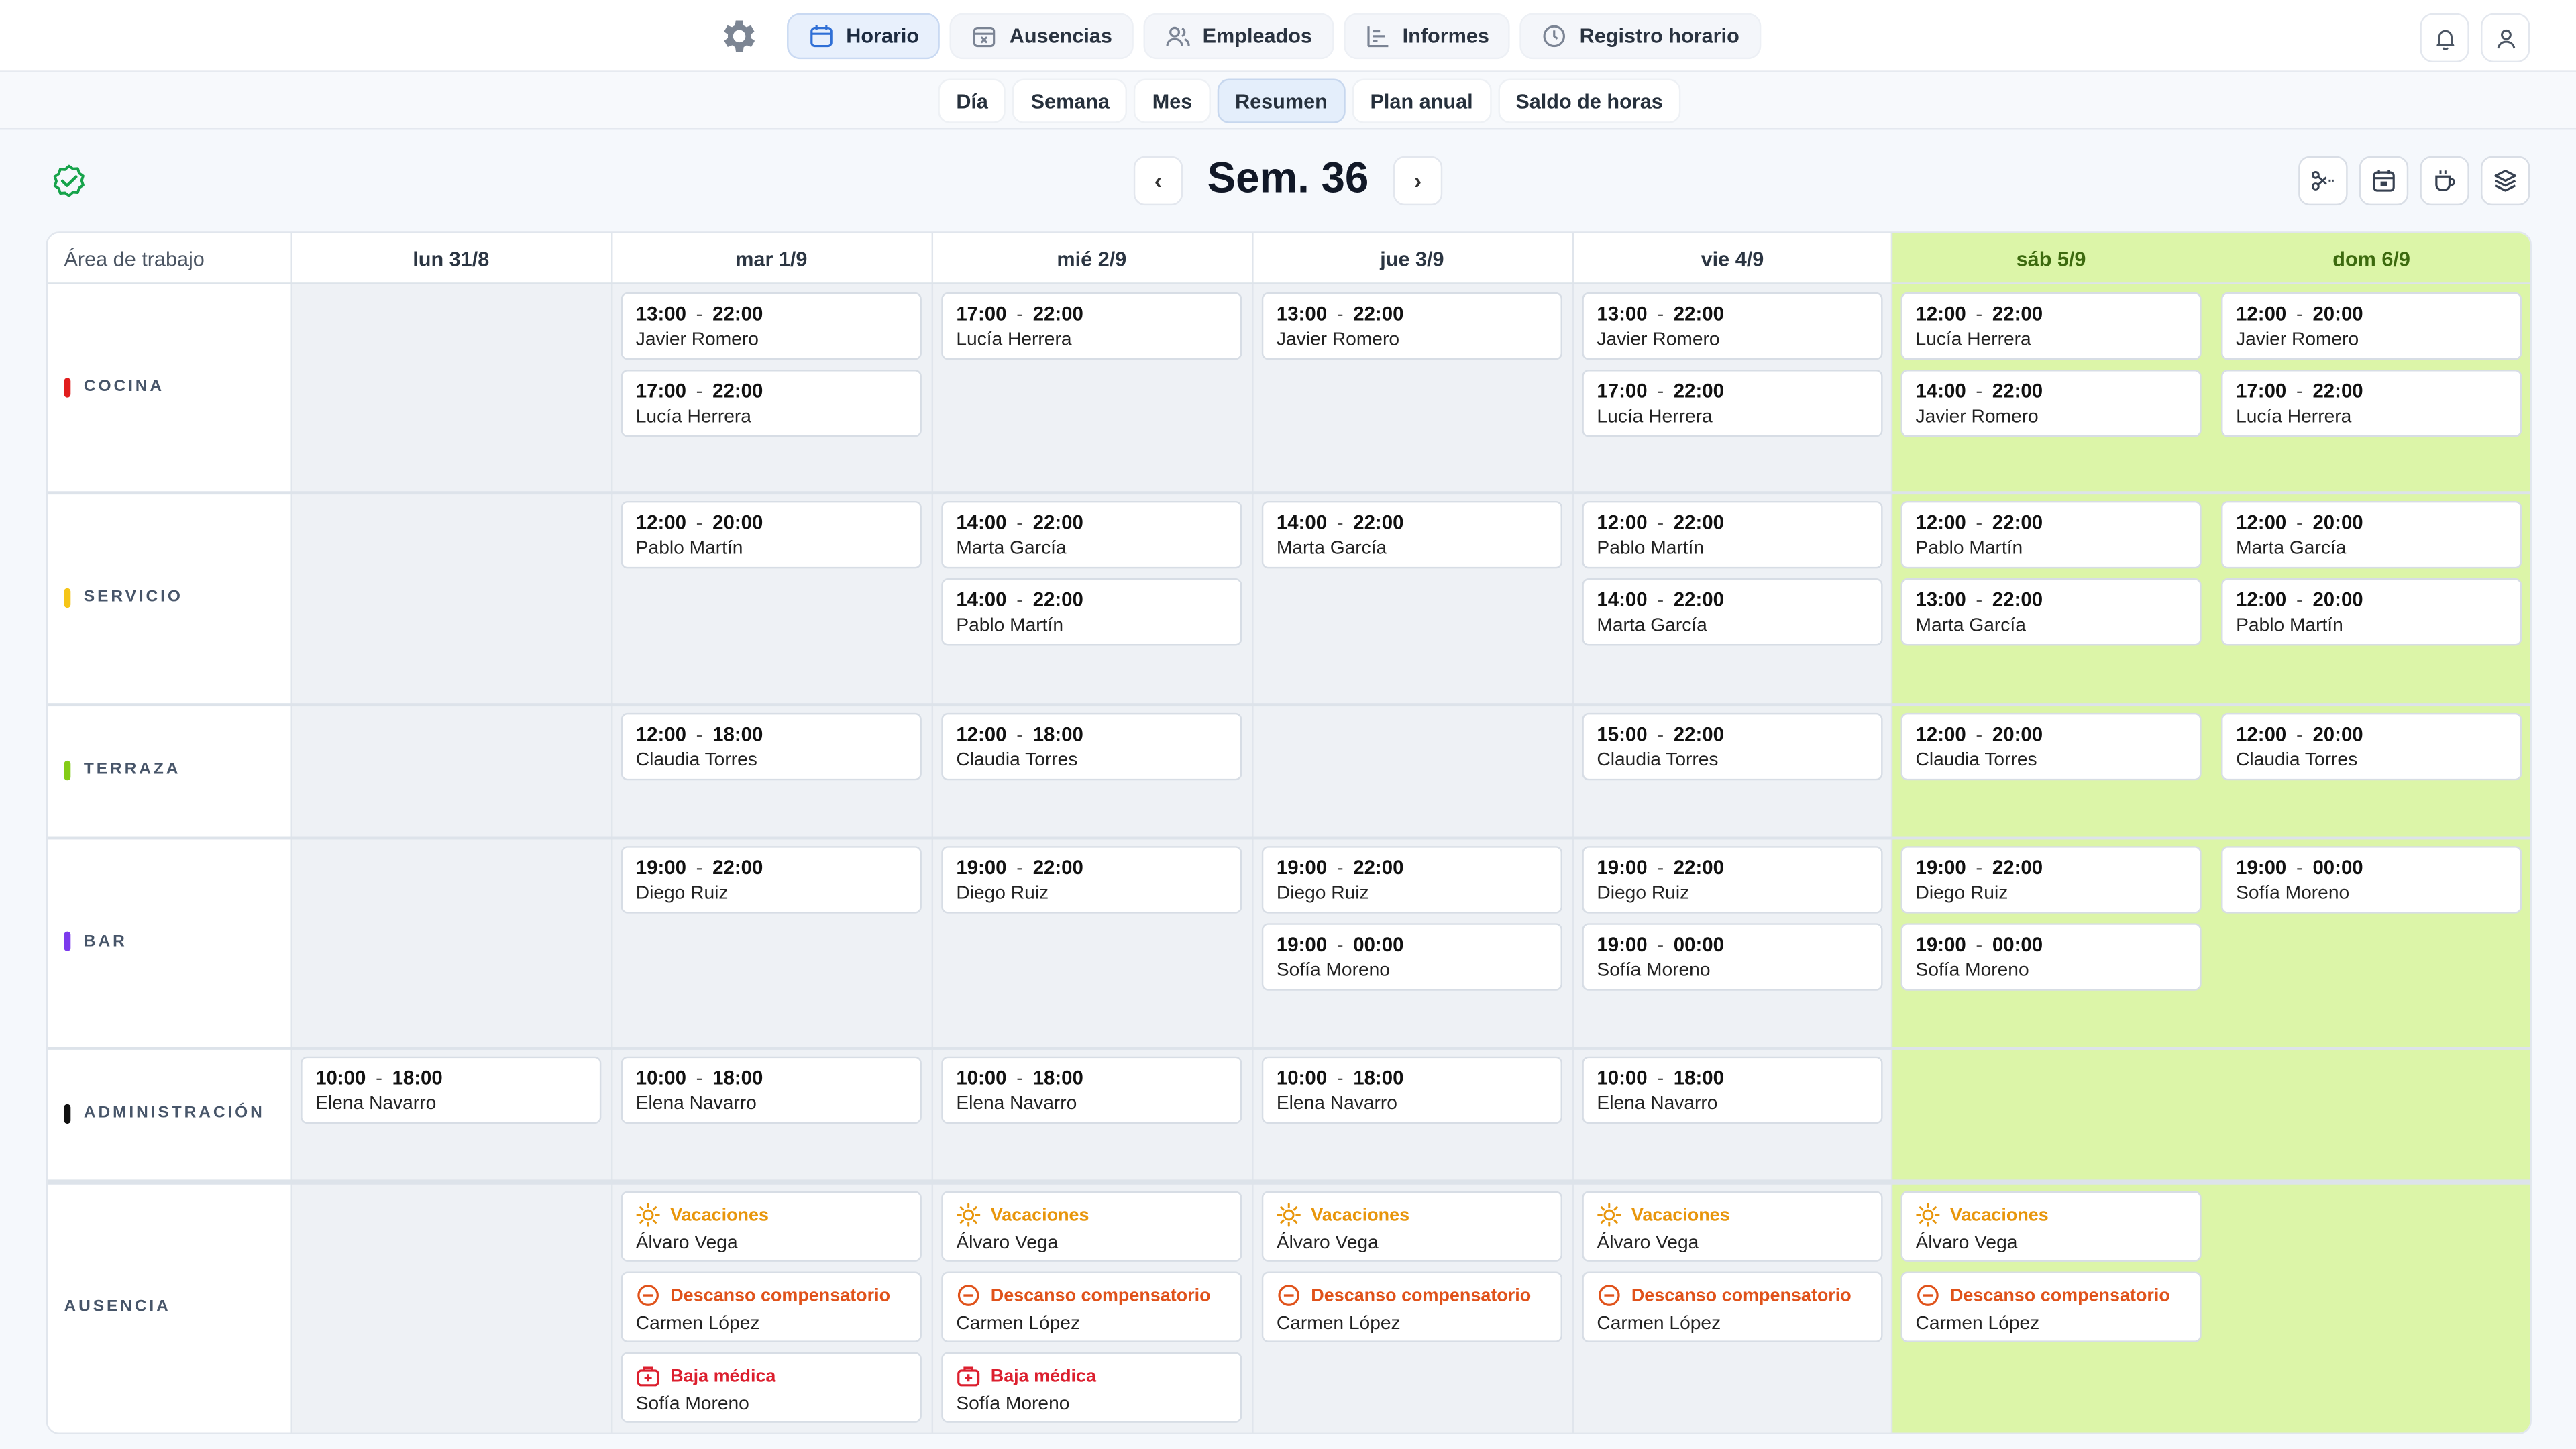 The width and height of the screenshot is (2576, 1449). I want to click on nav-empleados: Empleados, so click(1238, 36).